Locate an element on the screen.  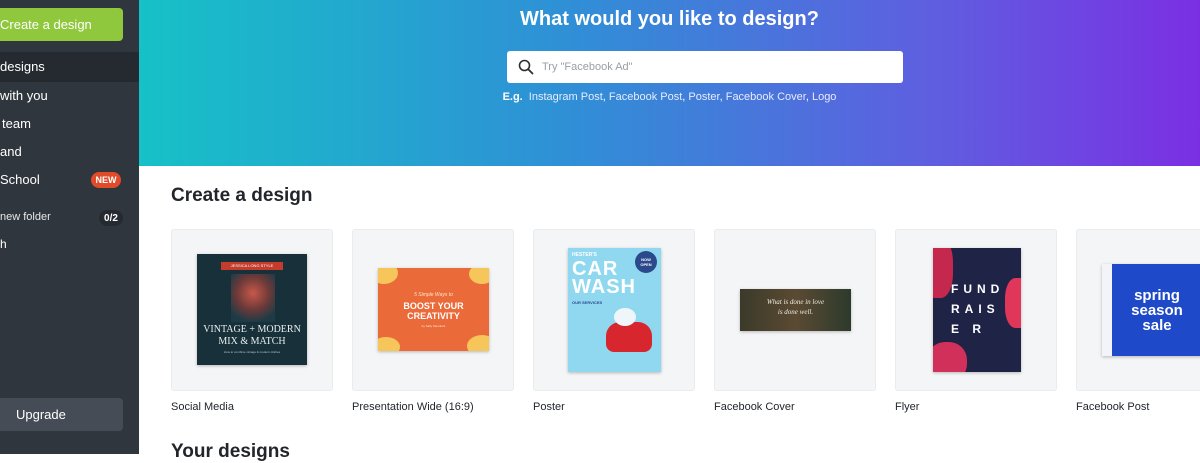
suggestion-facebook-cover: Facebook Cover is located at coordinates (766, 97).